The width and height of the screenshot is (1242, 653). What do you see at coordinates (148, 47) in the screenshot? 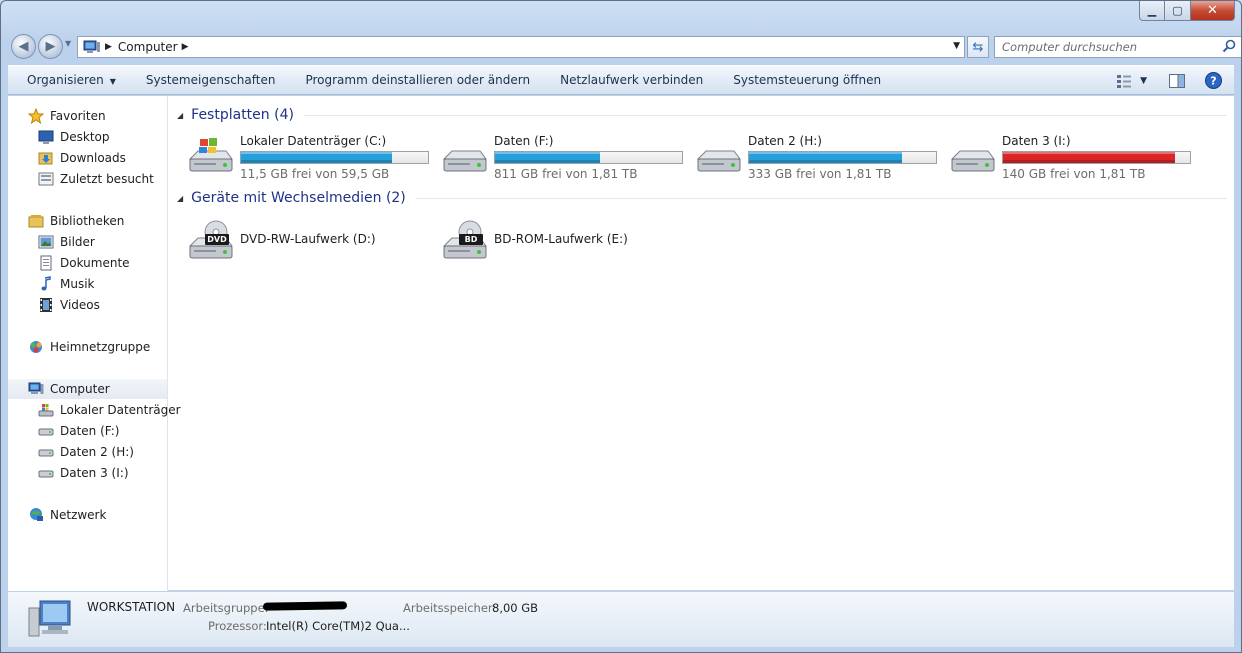
I see `breadcrumb-computer: Computer` at bounding box center [148, 47].